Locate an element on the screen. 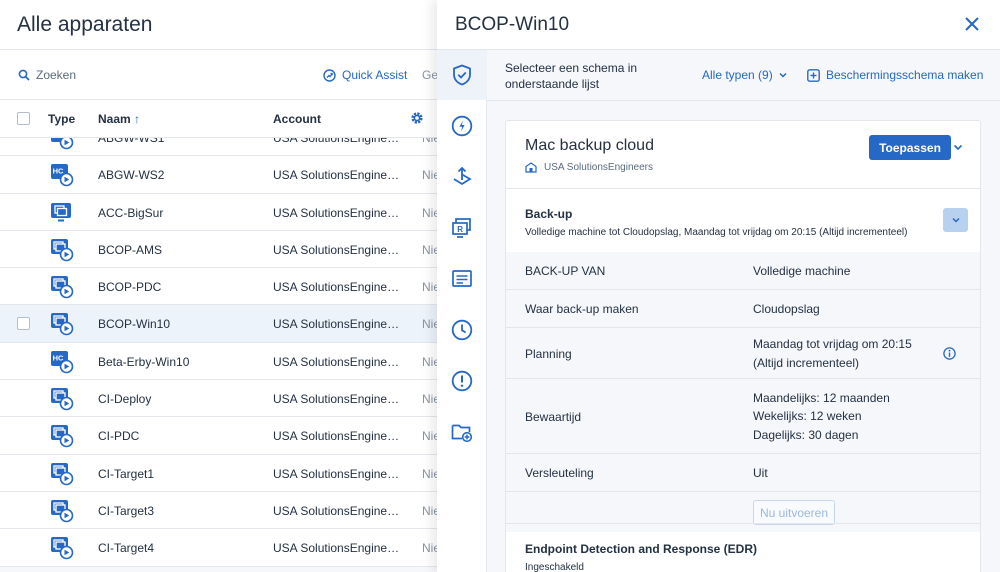 The width and height of the screenshot is (1000, 572). detail-value: Uit is located at coordinates (760, 473).